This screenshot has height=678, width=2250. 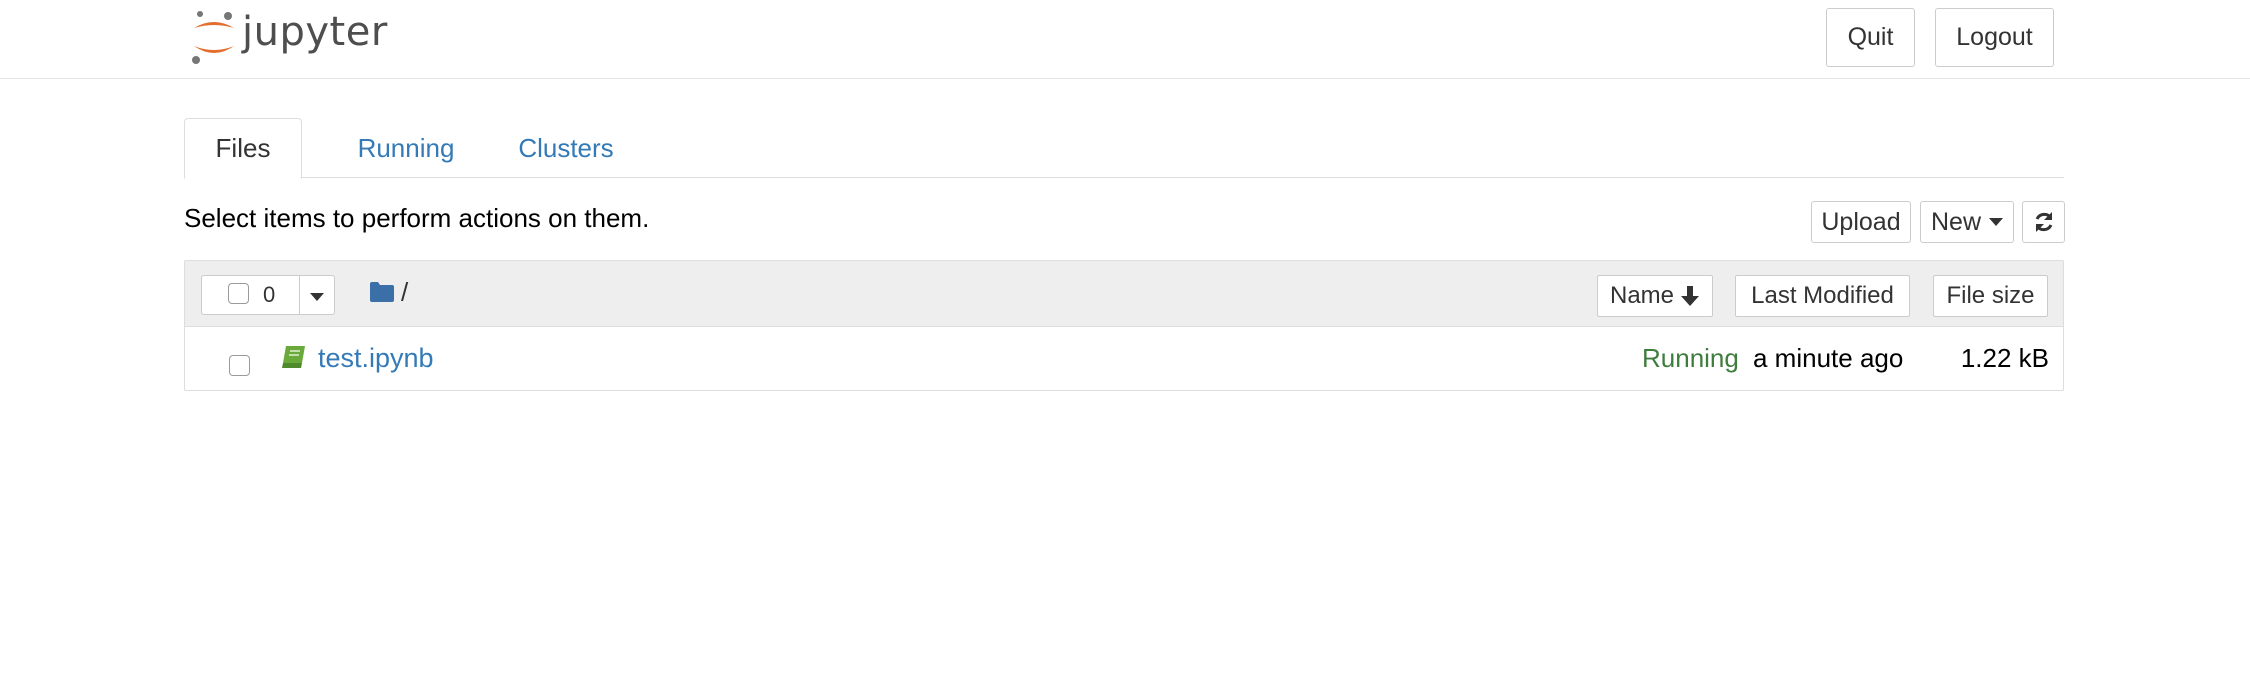 What do you see at coordinates (1822, 296) in the screenshot?
I see `sort-modified-button: Last Modified` at bounding box center [1822, 296].